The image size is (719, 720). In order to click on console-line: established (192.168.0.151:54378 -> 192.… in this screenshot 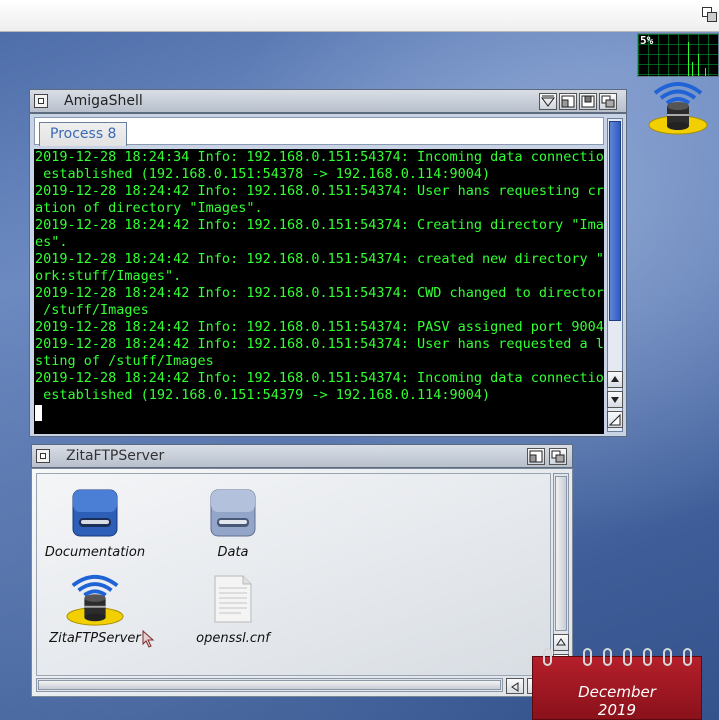, I will do `click(263, 174)`.